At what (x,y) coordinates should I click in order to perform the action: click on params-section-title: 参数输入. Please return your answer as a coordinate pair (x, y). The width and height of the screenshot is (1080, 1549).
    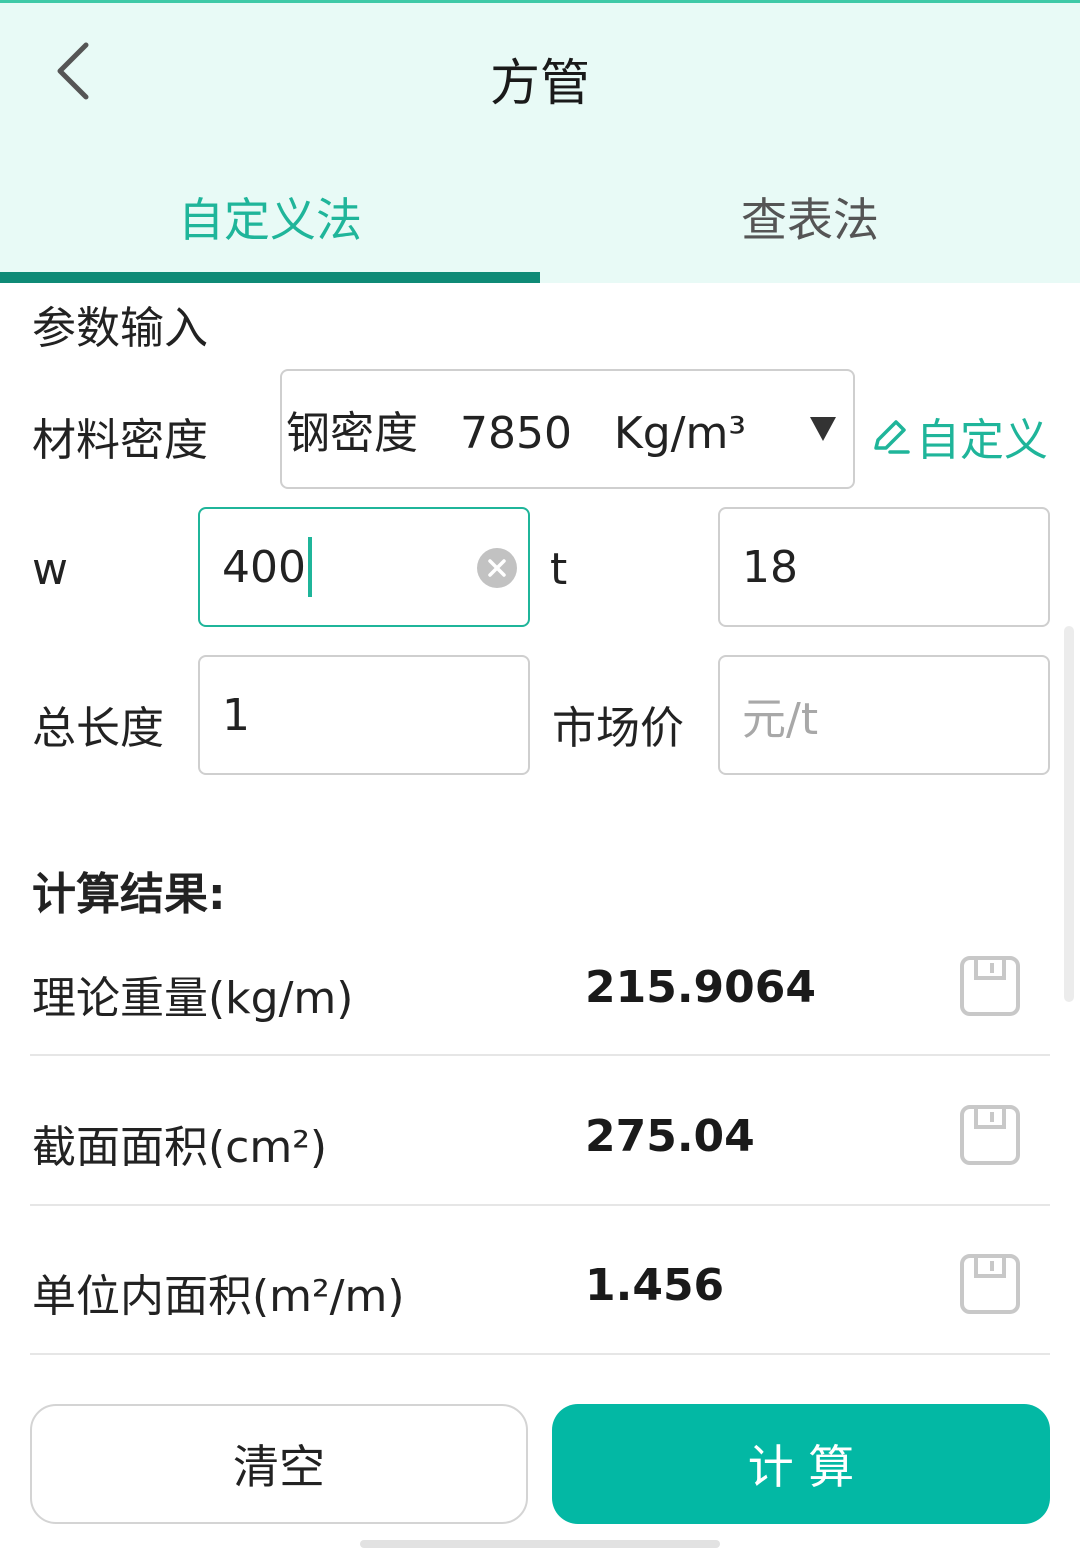
    Looking at the image, I should click on (120, 328).